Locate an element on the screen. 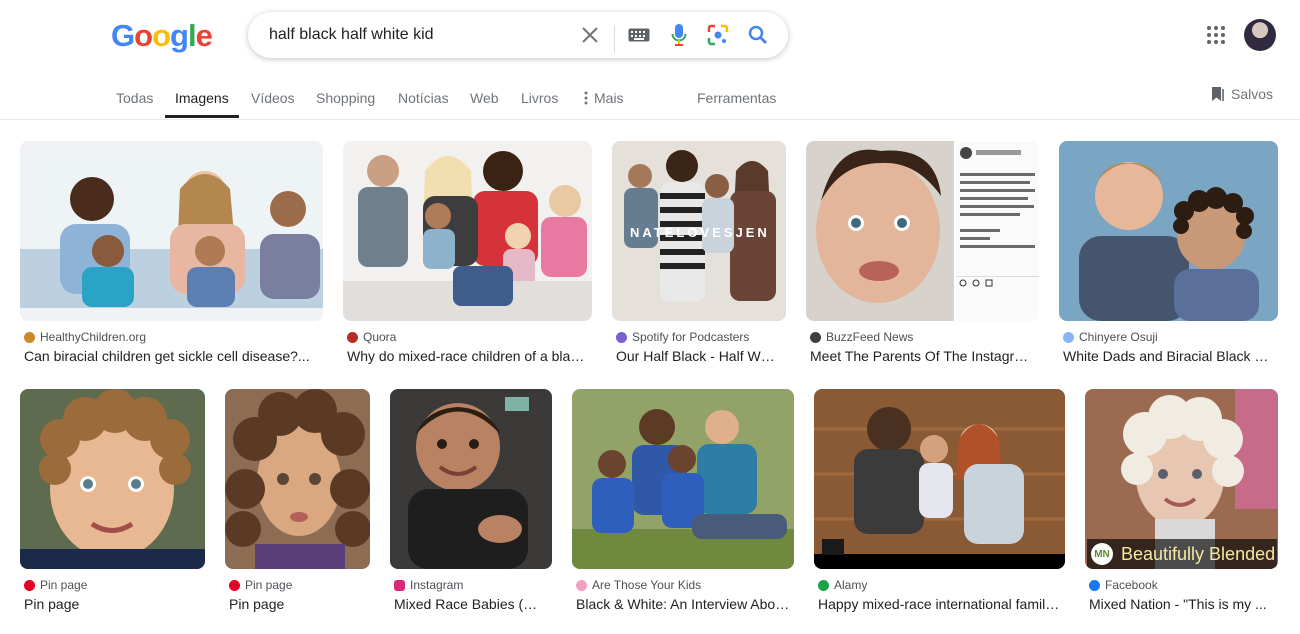 This screenshot has height=634, width=1300. result-source: Alamy is located at coordinates (842, 585).